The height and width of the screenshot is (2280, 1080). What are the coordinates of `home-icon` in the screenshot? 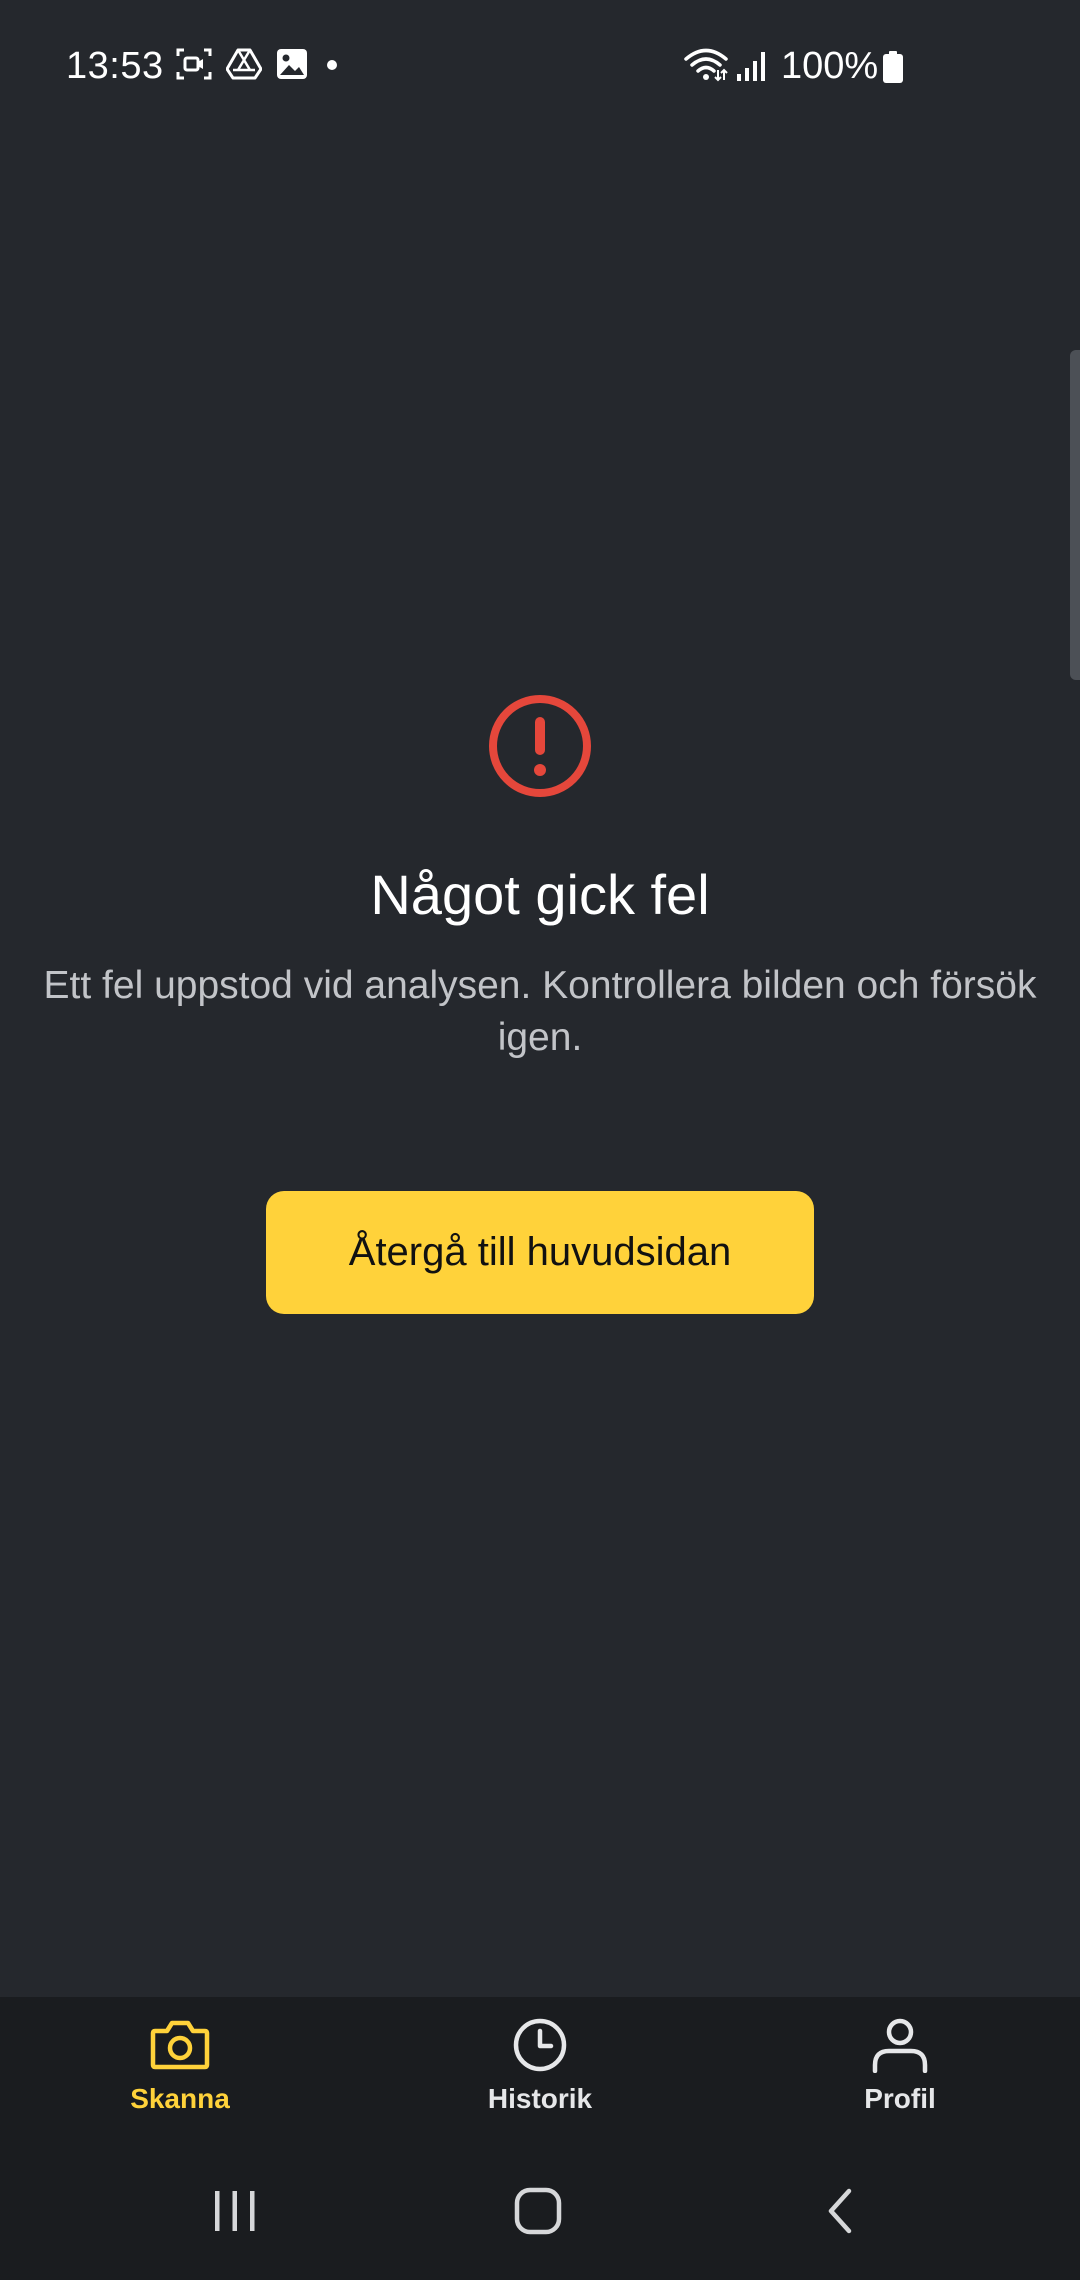 It's located at (538, 2213).